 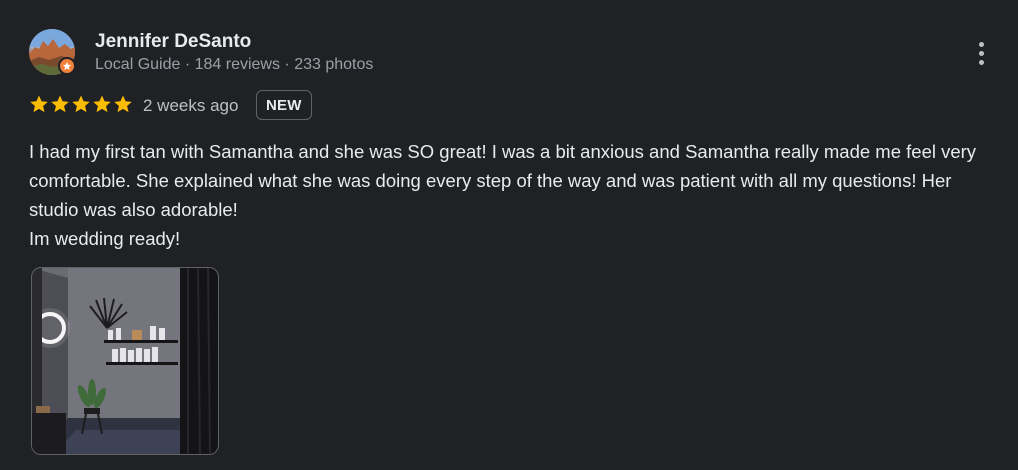 What do you see at coordinates (284, 105) in the screenshot?
I see `new-badge: NEW` at bounding box center [284, 105].